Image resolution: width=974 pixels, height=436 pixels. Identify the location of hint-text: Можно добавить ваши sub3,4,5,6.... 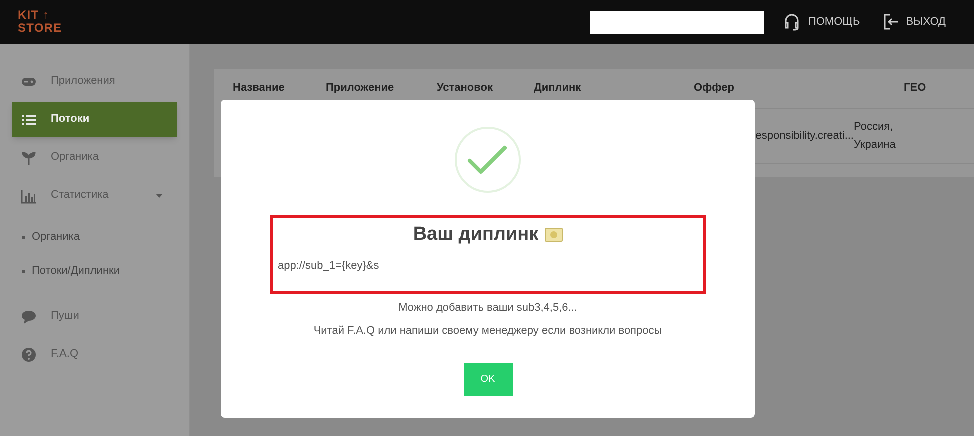
(488, 308).